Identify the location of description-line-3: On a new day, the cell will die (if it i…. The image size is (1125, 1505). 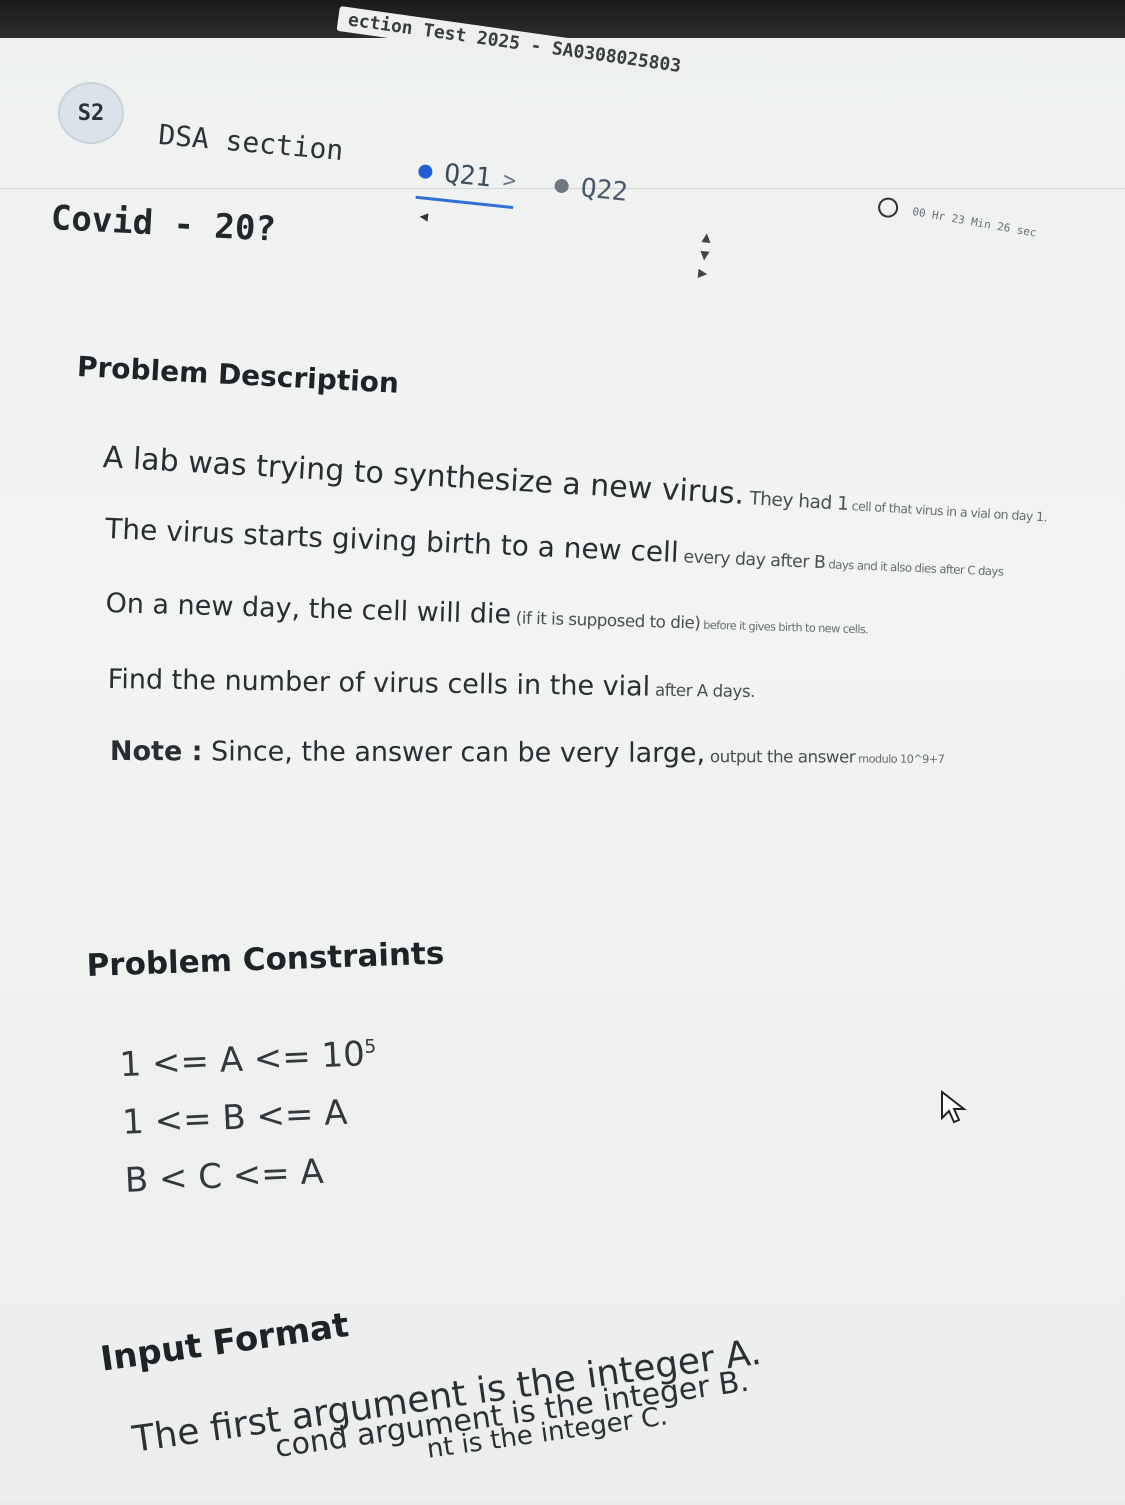
(487, 612).